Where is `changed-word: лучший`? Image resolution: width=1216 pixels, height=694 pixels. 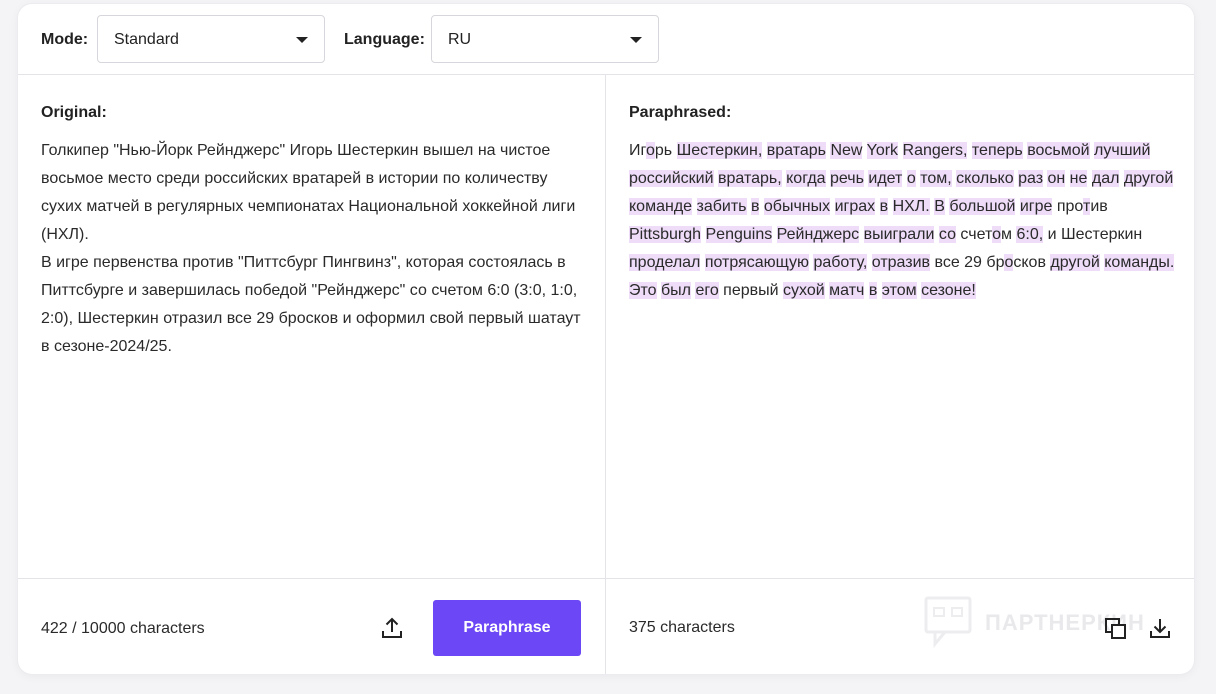 changed-word: лучший is located at coordinates (1122, 150).